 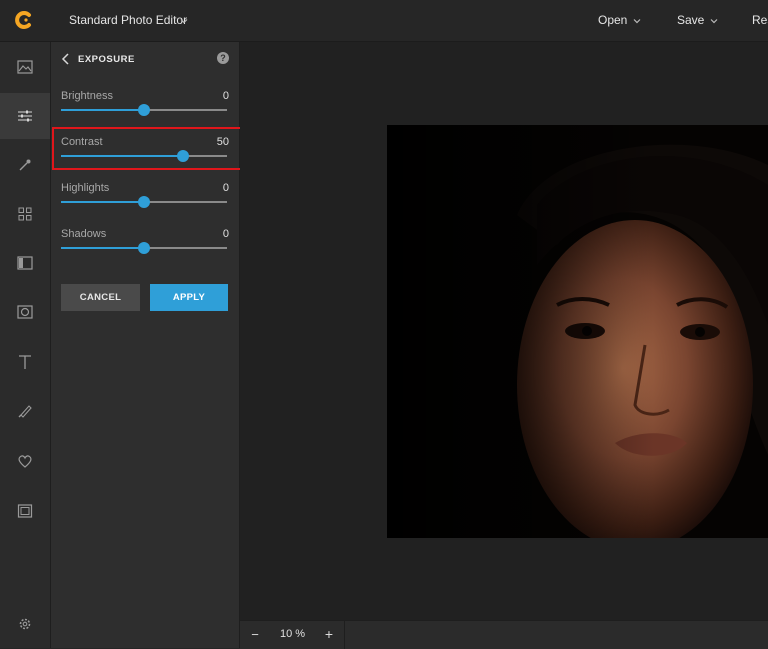 I want to click on slider-label: Brightness, so click(x=87, y=96).